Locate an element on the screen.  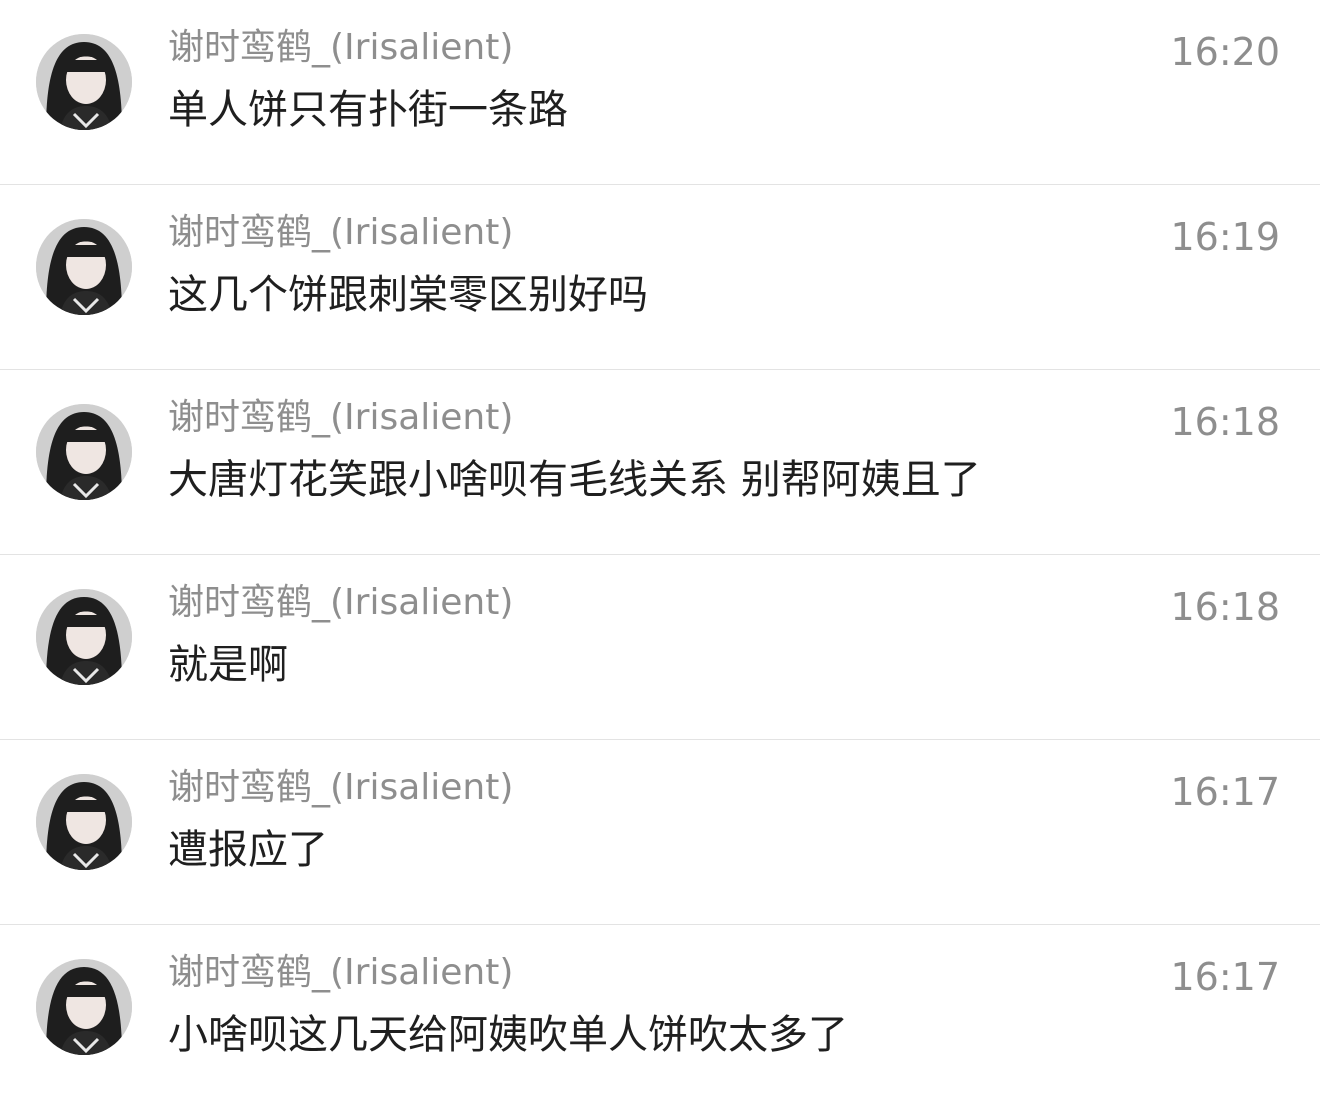
message-text: 就是啊 is located at coordinates (228, 665).